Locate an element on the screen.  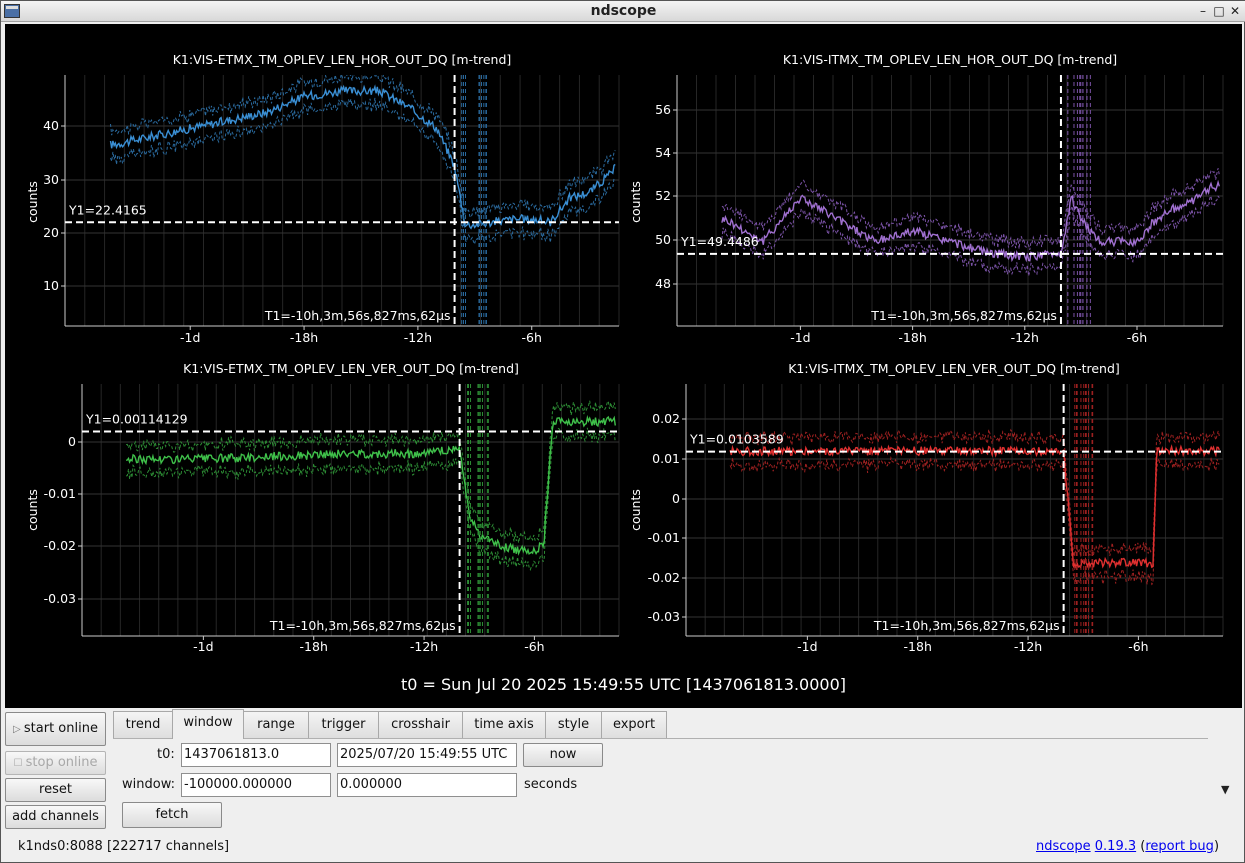
window-end-field: 0.000000 is located at coordinates (427, 785).